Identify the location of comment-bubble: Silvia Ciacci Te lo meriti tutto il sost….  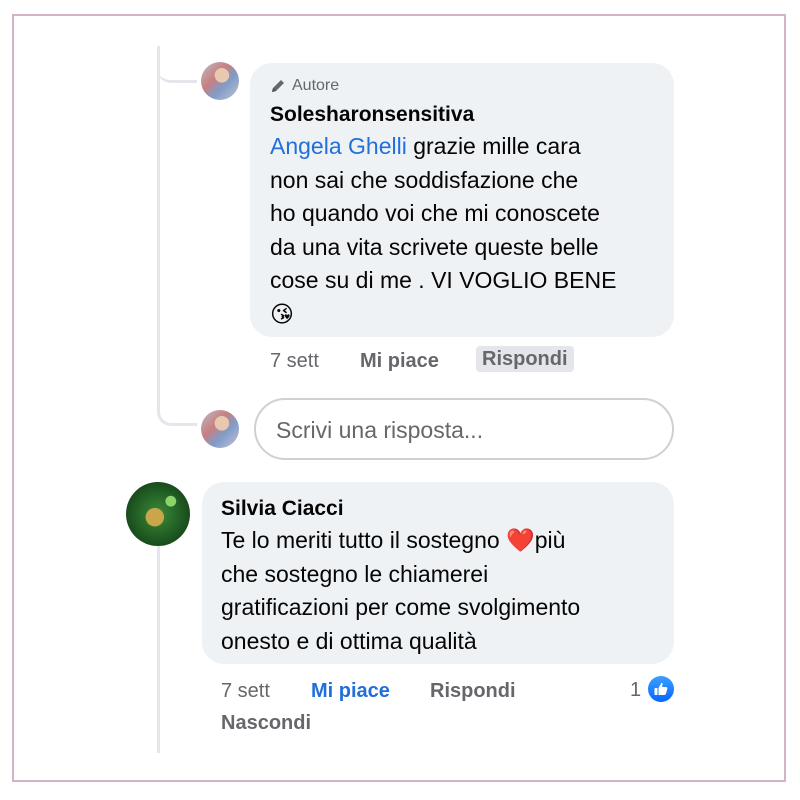
(438, 573).